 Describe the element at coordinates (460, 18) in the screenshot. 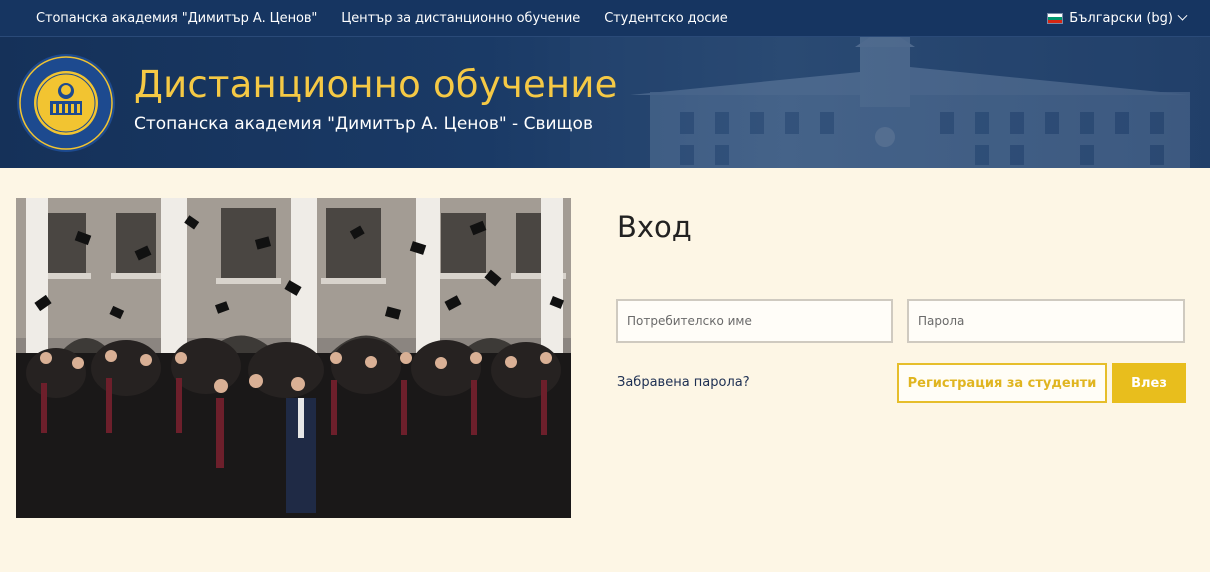

I see `nav-link-distance-learning-center: Център за дистанционно обучение` at that location.